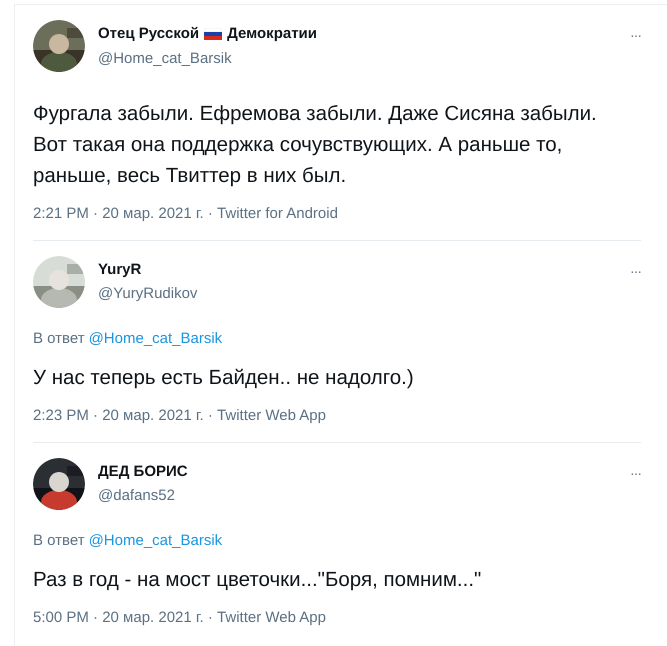 The width and height of the screenshot is (667, 646). What do you see at coordinates (120, 269) in the screenshot?
I see `user-name: YuryR` at bounding box center [120, 269].